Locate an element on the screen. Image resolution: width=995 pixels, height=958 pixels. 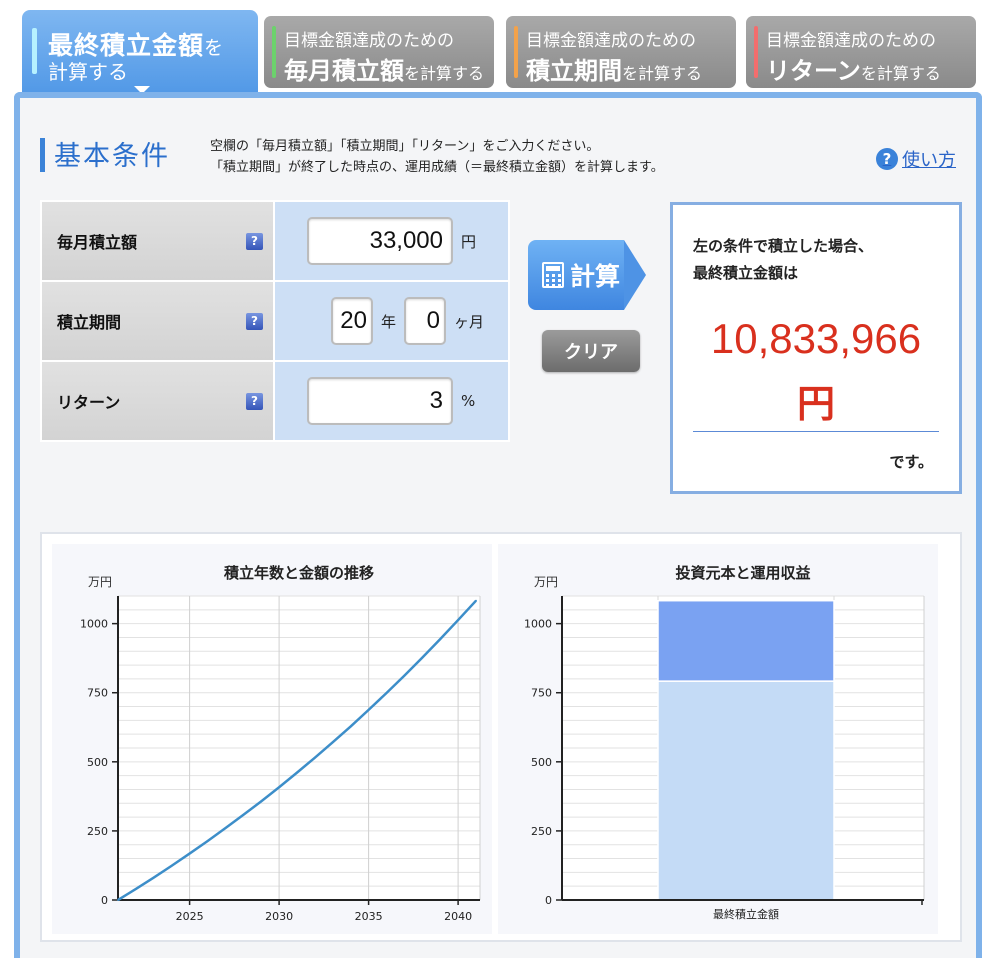
help-label: 使い方 is located at coordinates (929, 160).